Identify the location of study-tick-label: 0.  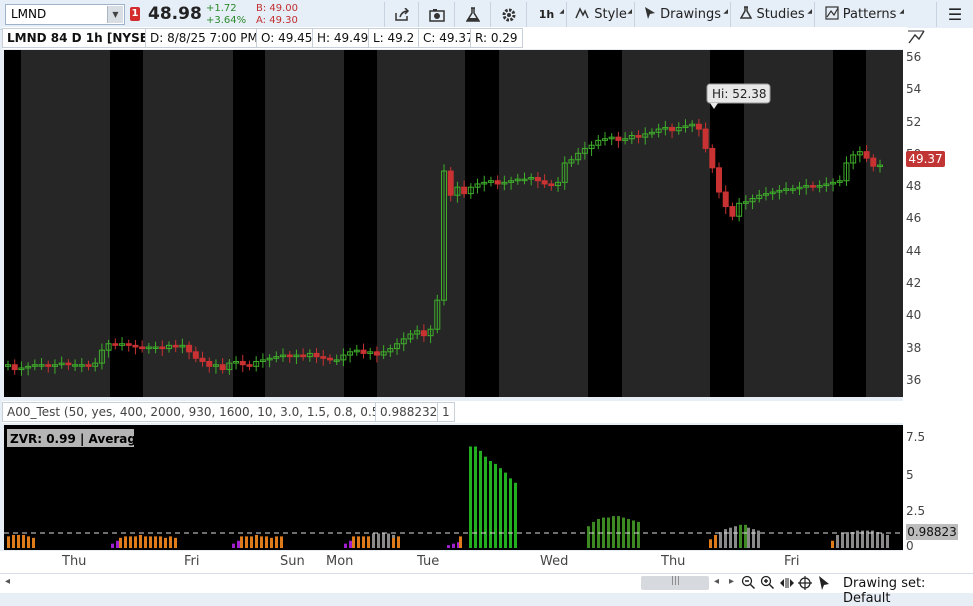
(910, 546).